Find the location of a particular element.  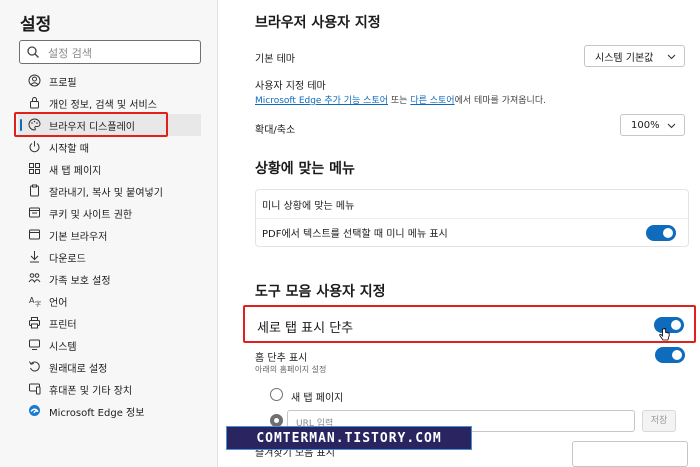

sidebar-item-phone: 휴대폰 및 기타 장치 is located at coordinates (109, 389).